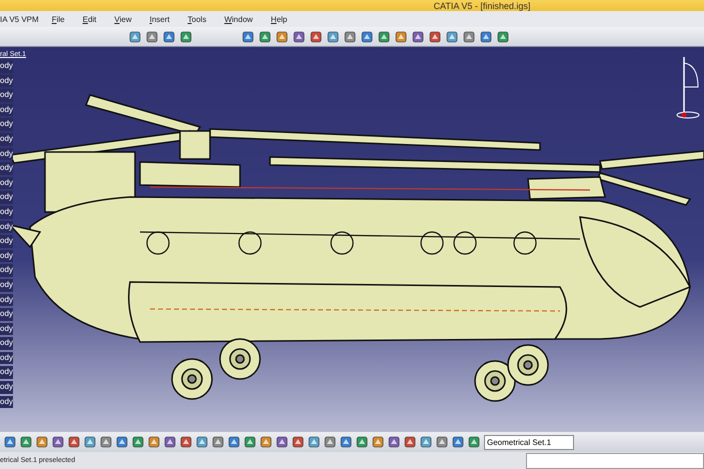  What do you see at coordinates (123, 19) in the screenshot?
I see `menu-item: View` at bounding box center [123, 19].